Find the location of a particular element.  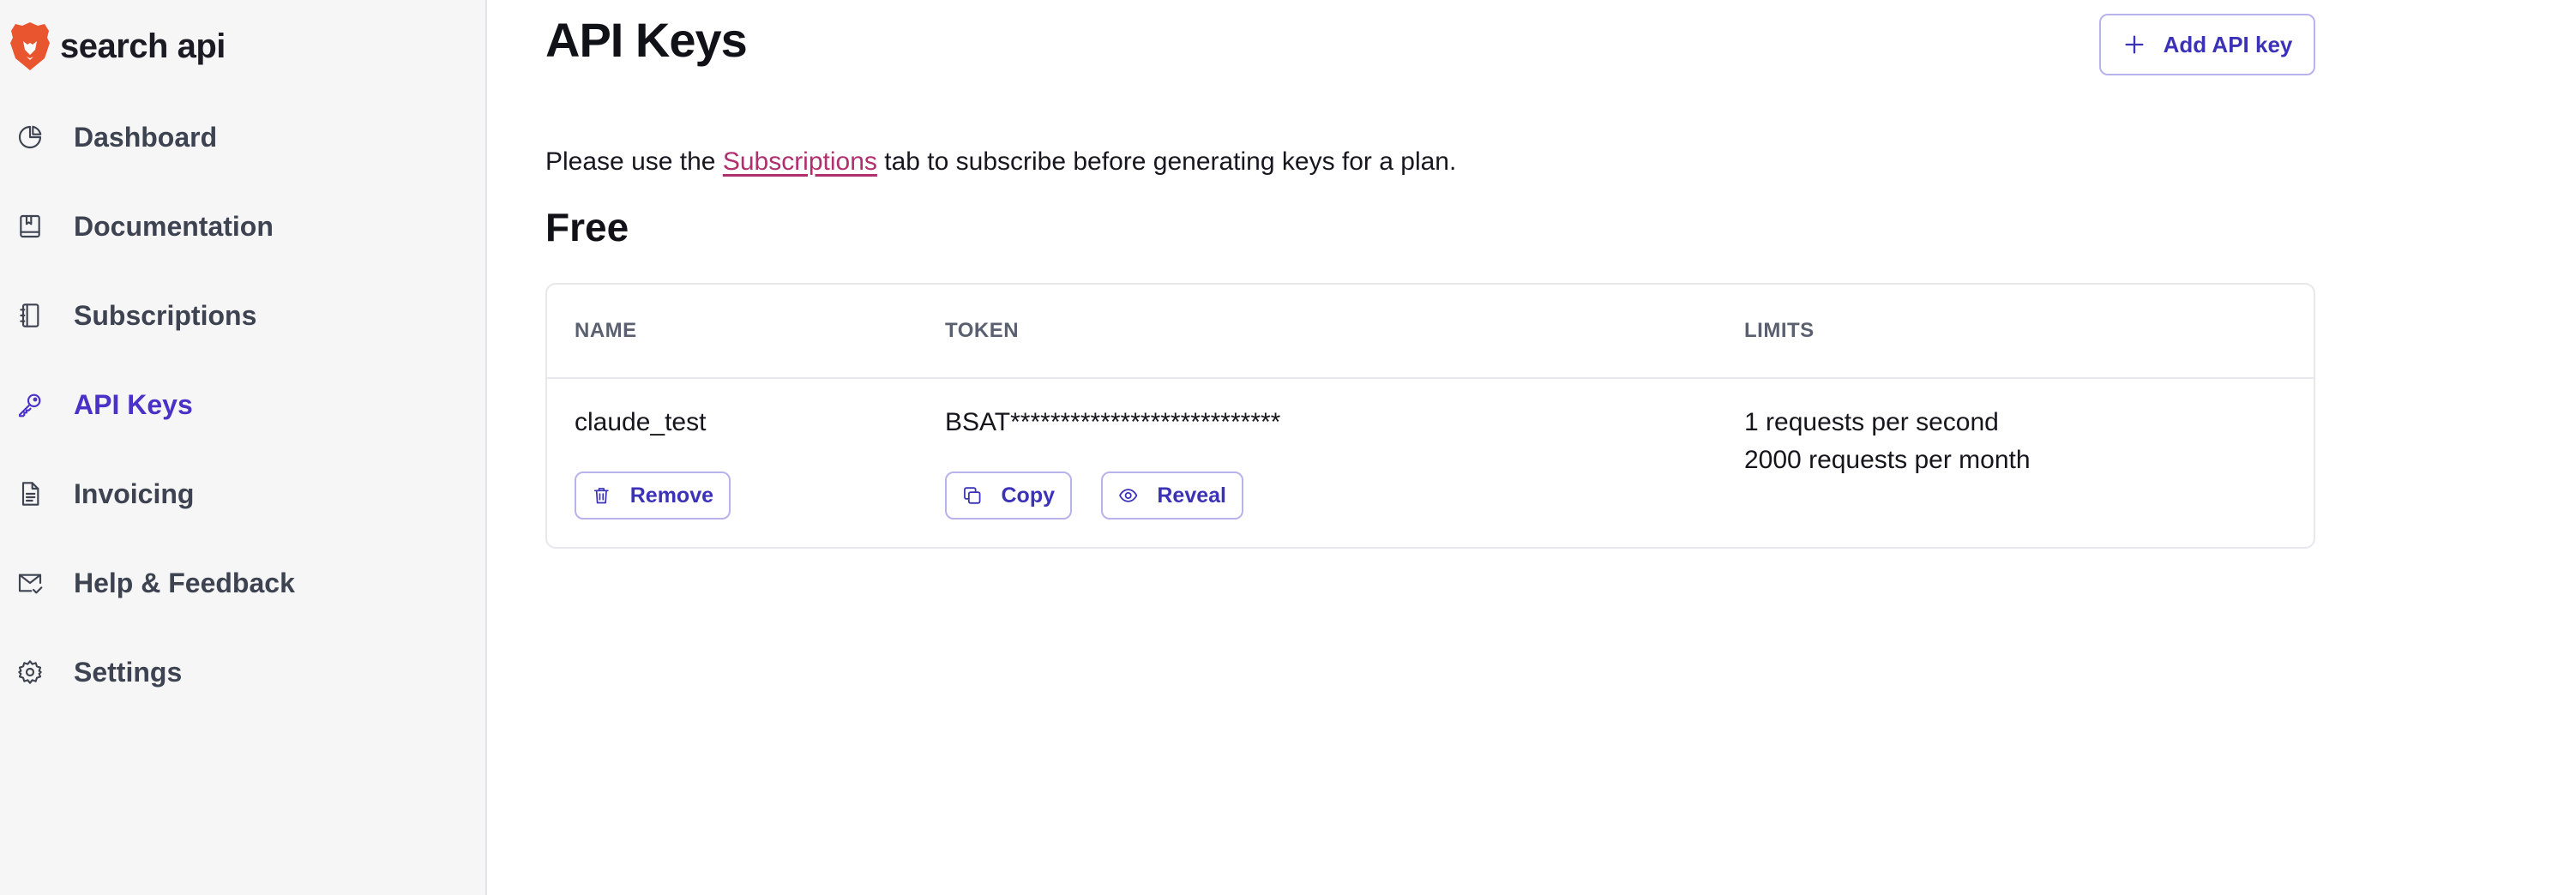

document-icon is located at coordinates (30, 494).